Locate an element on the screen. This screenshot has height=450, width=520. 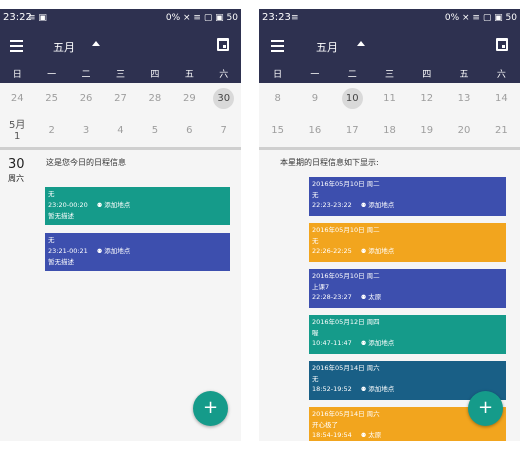
event-time: 22:28-23:27 is located at coordinates (332, 297).